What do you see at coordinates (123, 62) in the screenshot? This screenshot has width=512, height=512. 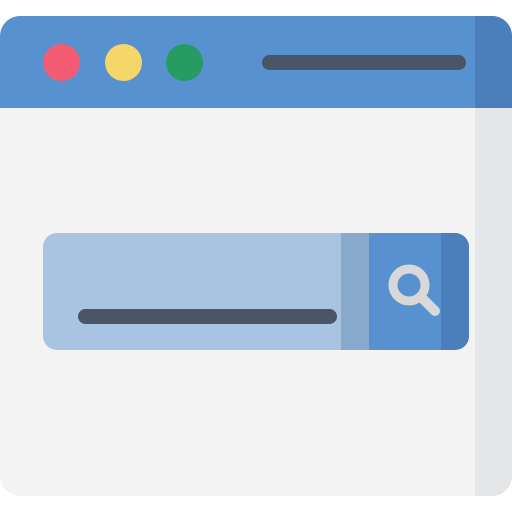 I see `minimize-button` at bounding box center [123, 62].